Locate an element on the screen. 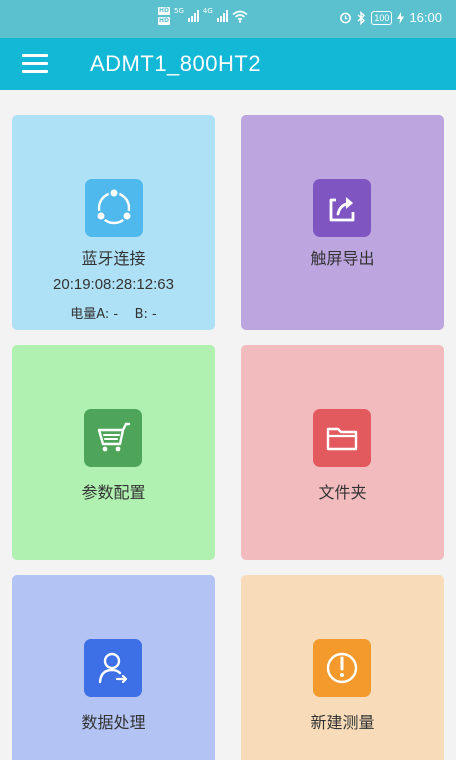 This screenshot has height=760, width=456. parameter-config-card: 参数配置 is located at coordinates (113, 452).